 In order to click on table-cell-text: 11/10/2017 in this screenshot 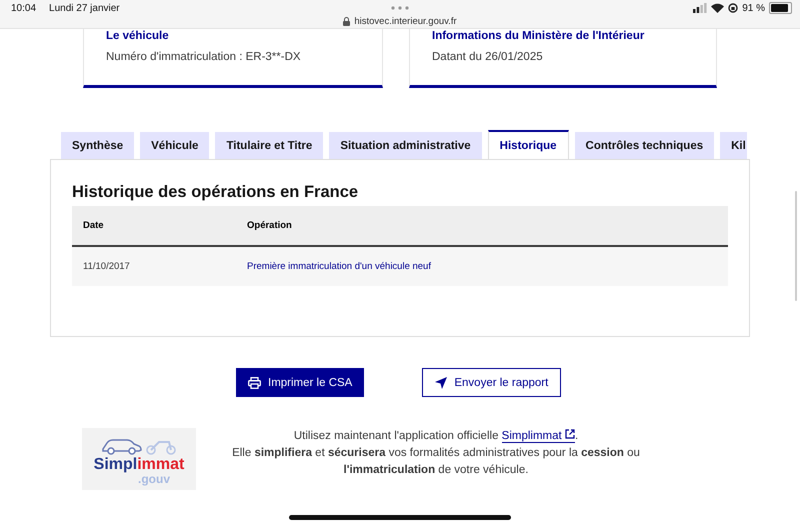, I will do `click(106, 266)`.